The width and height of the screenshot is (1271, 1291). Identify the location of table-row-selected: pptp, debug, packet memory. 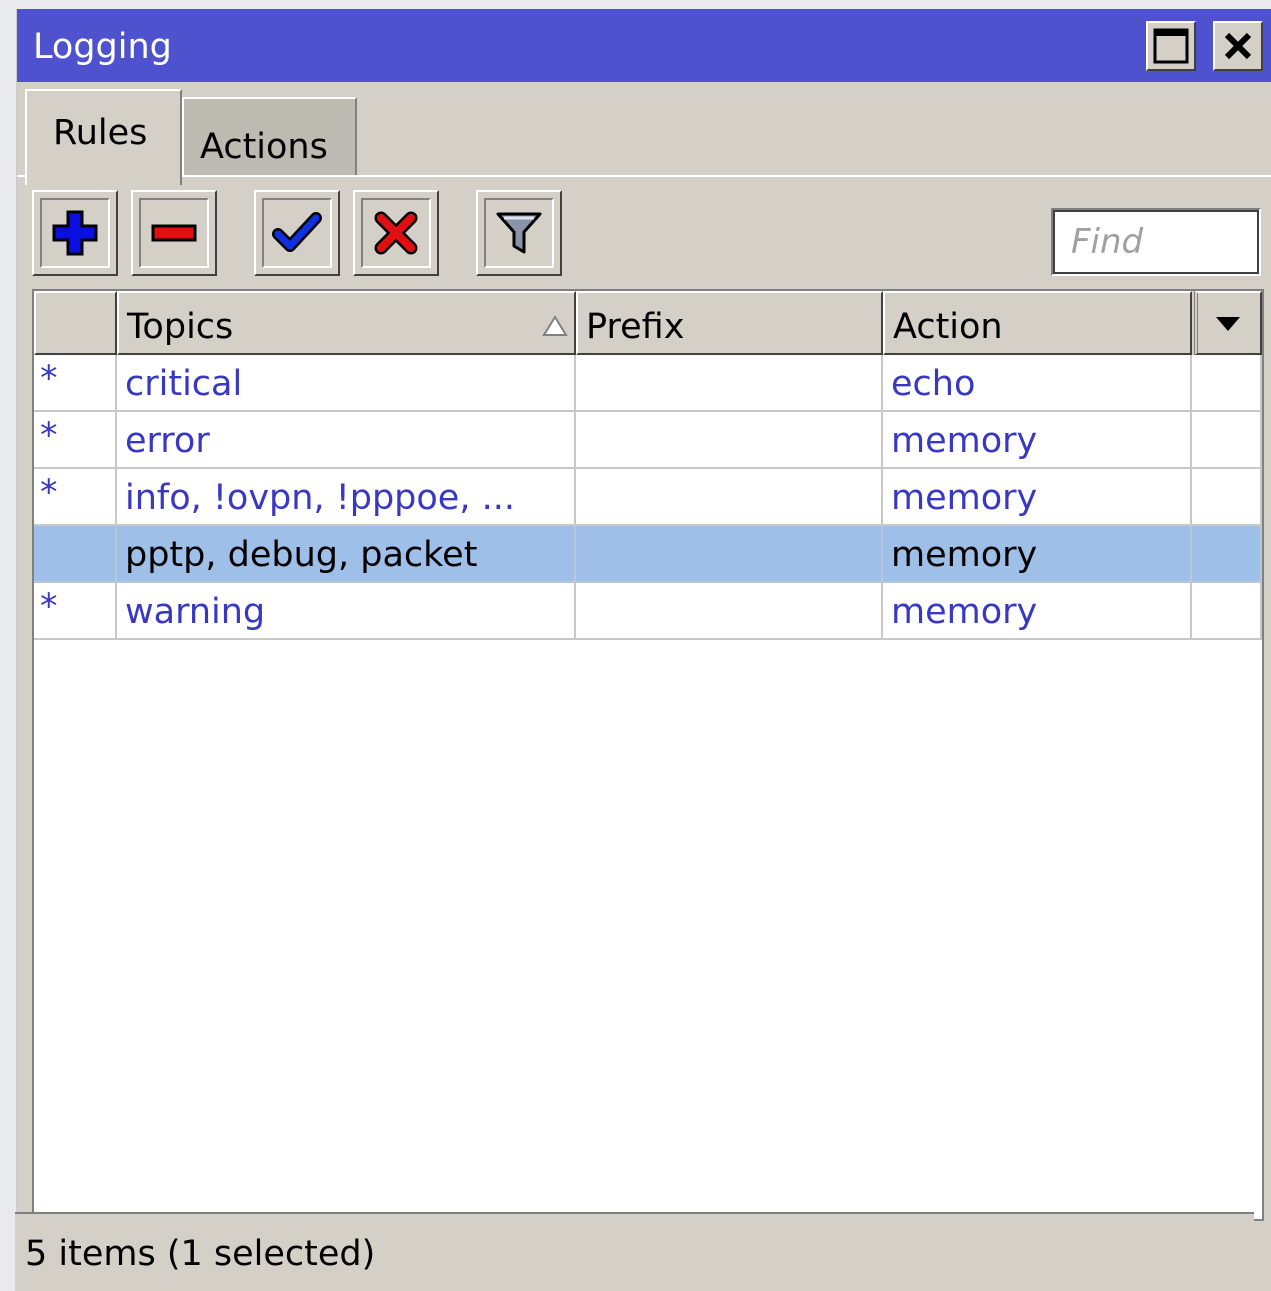
(648, 554).